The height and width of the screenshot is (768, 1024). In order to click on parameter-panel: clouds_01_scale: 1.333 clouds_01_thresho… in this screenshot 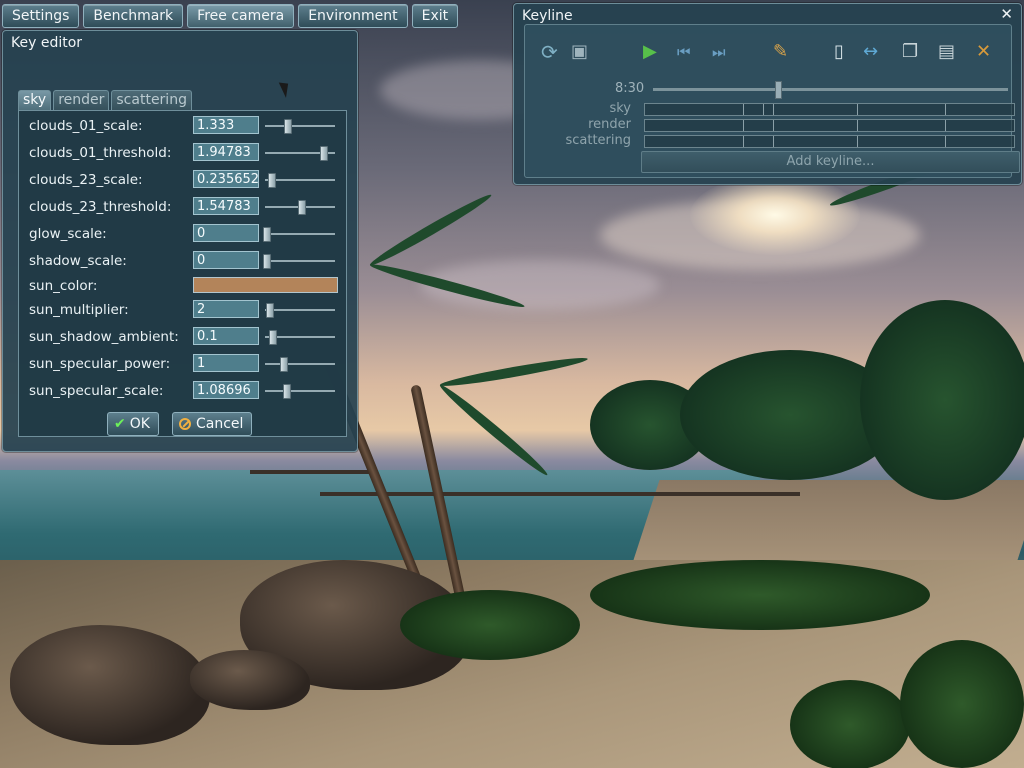, I will do `click(182, 273)`.